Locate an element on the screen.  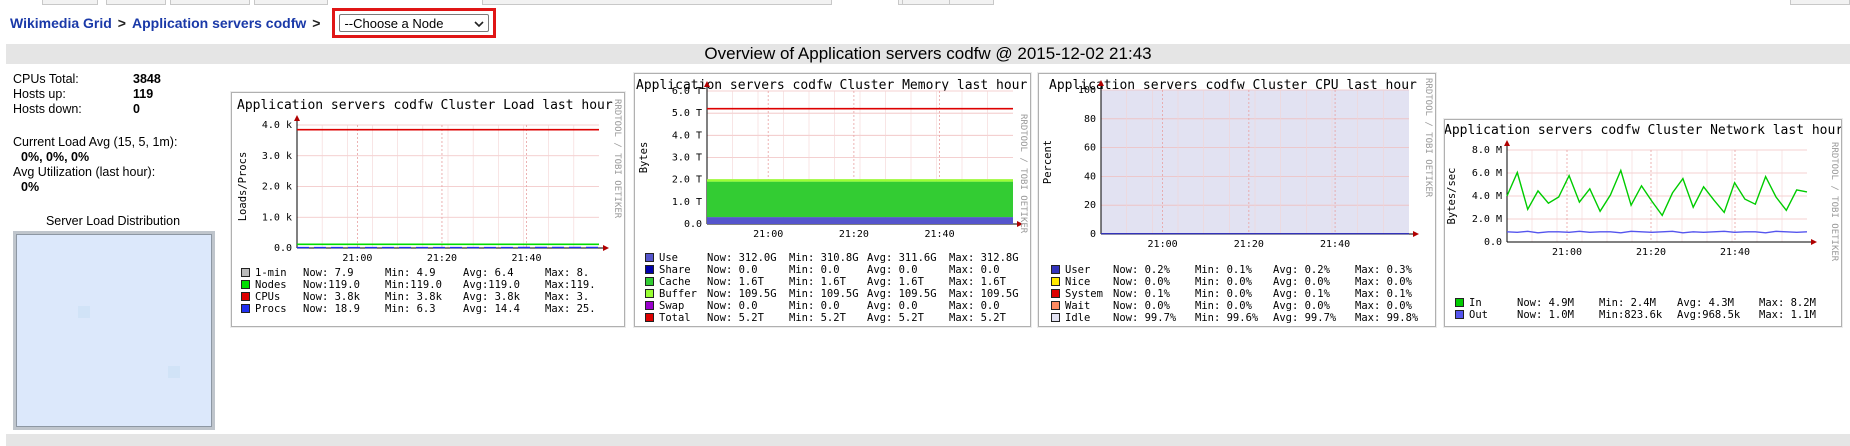
legend-max: Max: 0.3% is located at coordinates (1383, 270).